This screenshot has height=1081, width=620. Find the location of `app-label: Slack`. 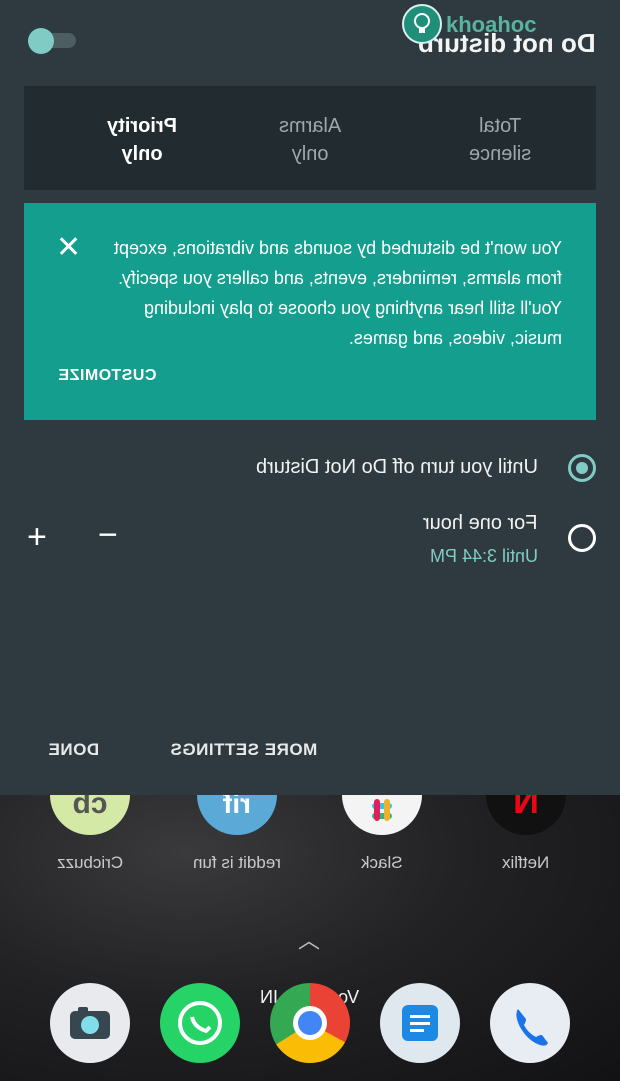

app-label: Slack is located at coordinates (382, 862).